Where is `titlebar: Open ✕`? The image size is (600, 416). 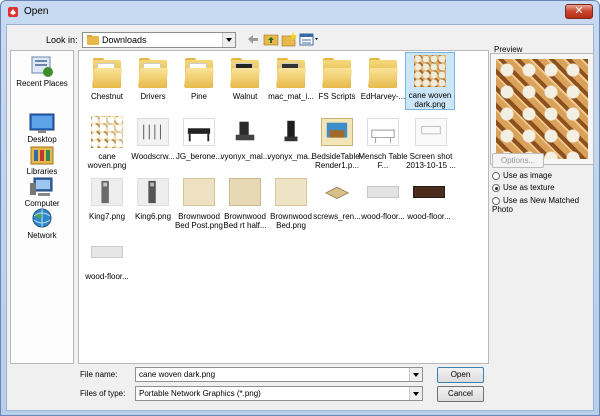
titlebar: Open ✕ is located at coordinates (300, 12).